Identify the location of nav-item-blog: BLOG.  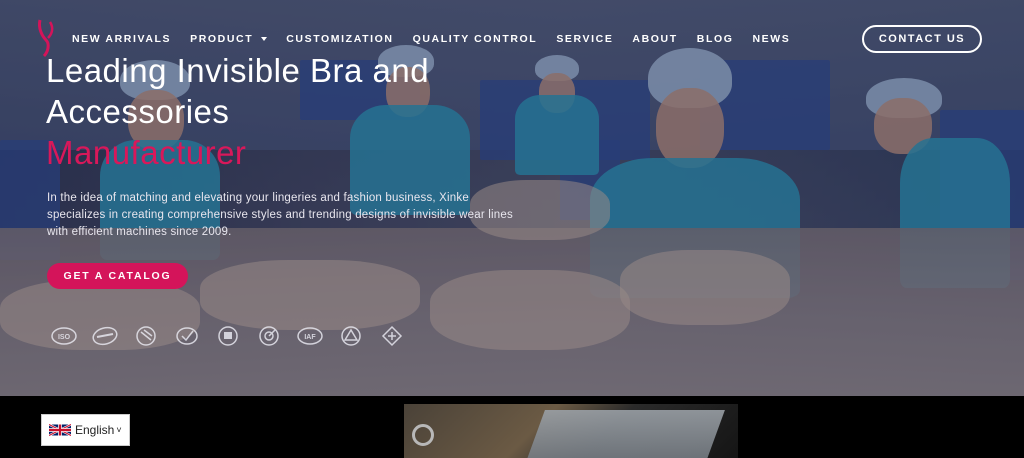
(715, 39).